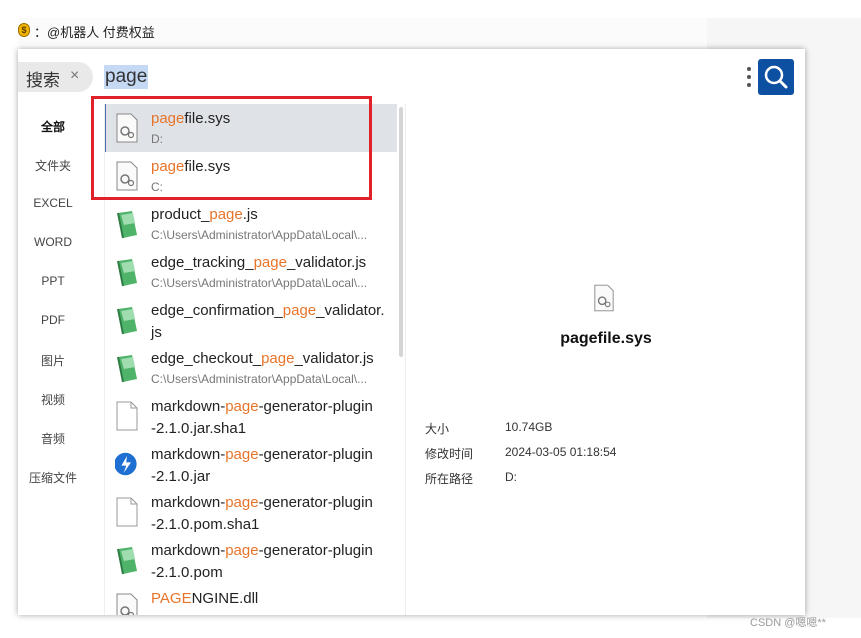  Describe the element at coordinates (259, 262) in the screenshot. I see `result-name: edge_tracking_page_validator.js` at that location.